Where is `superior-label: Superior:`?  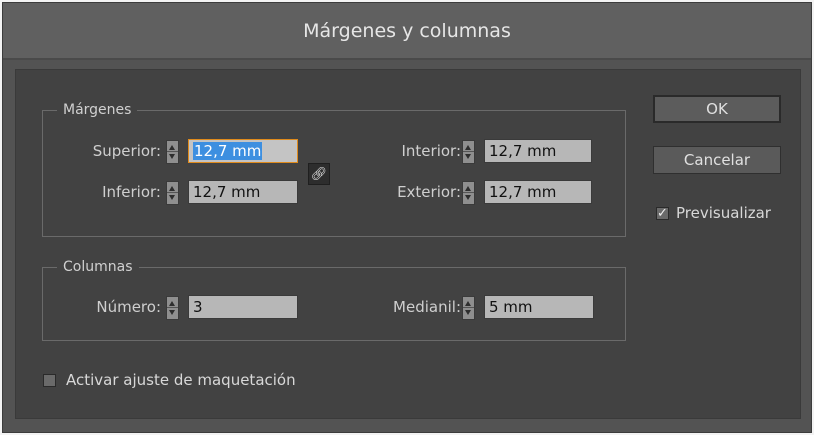 superior-label: Superior: is located at coordinates (126, 151).